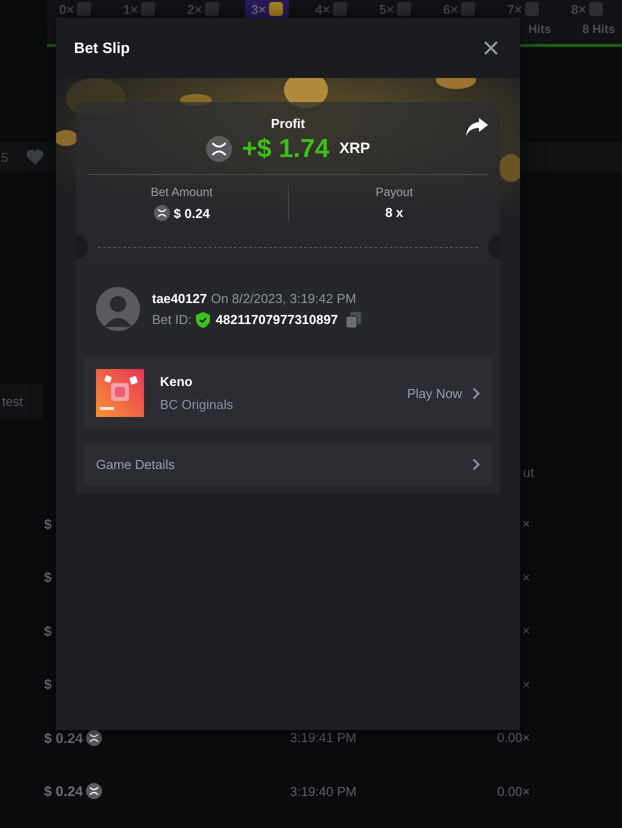 Image resolution: width=622 pixels, height=828 pixels. Describe the element at coordinates (203, 320) in the screenshot. I see `shield-check-icon` at that location.